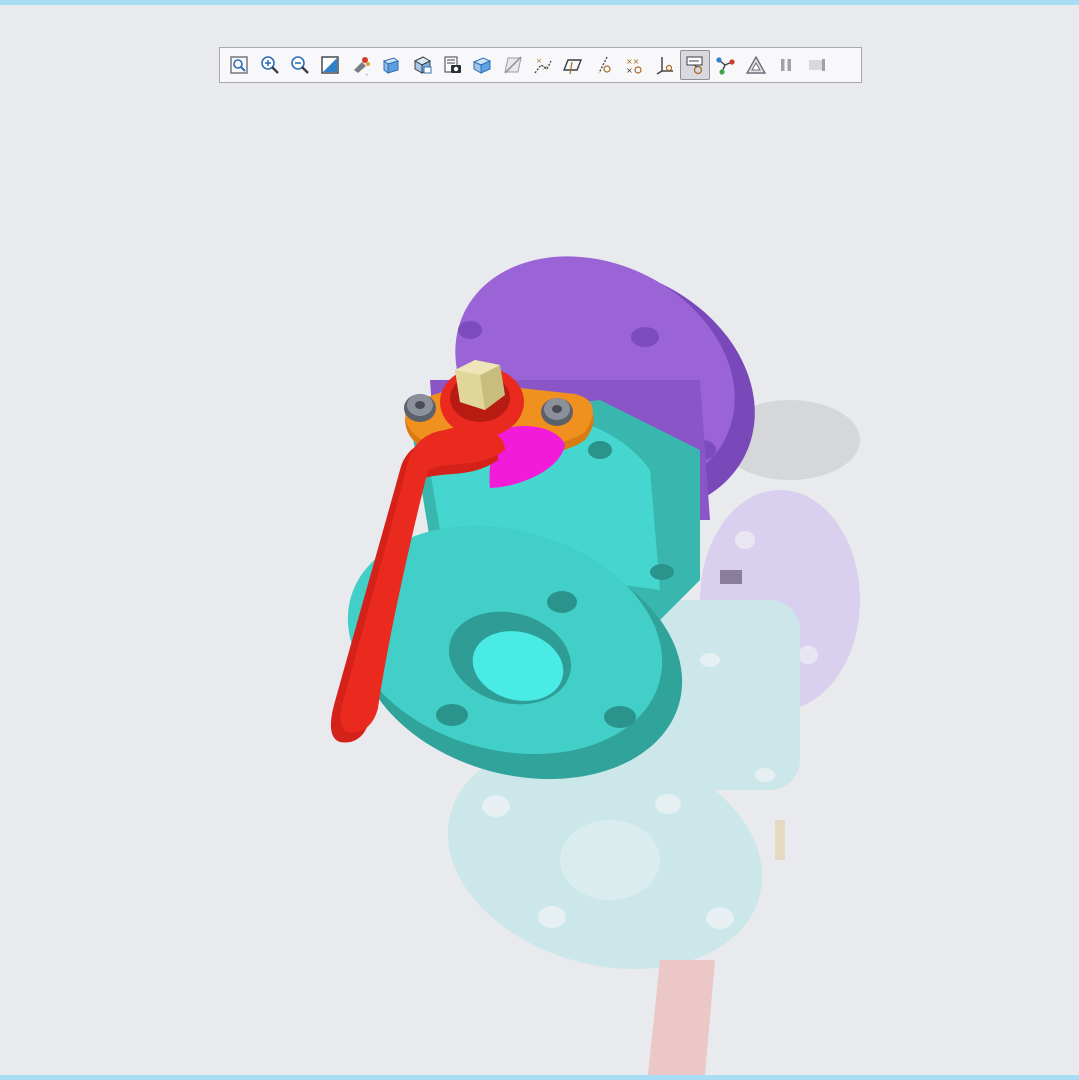  I want to click on datum-display-button, so click(513, 65).